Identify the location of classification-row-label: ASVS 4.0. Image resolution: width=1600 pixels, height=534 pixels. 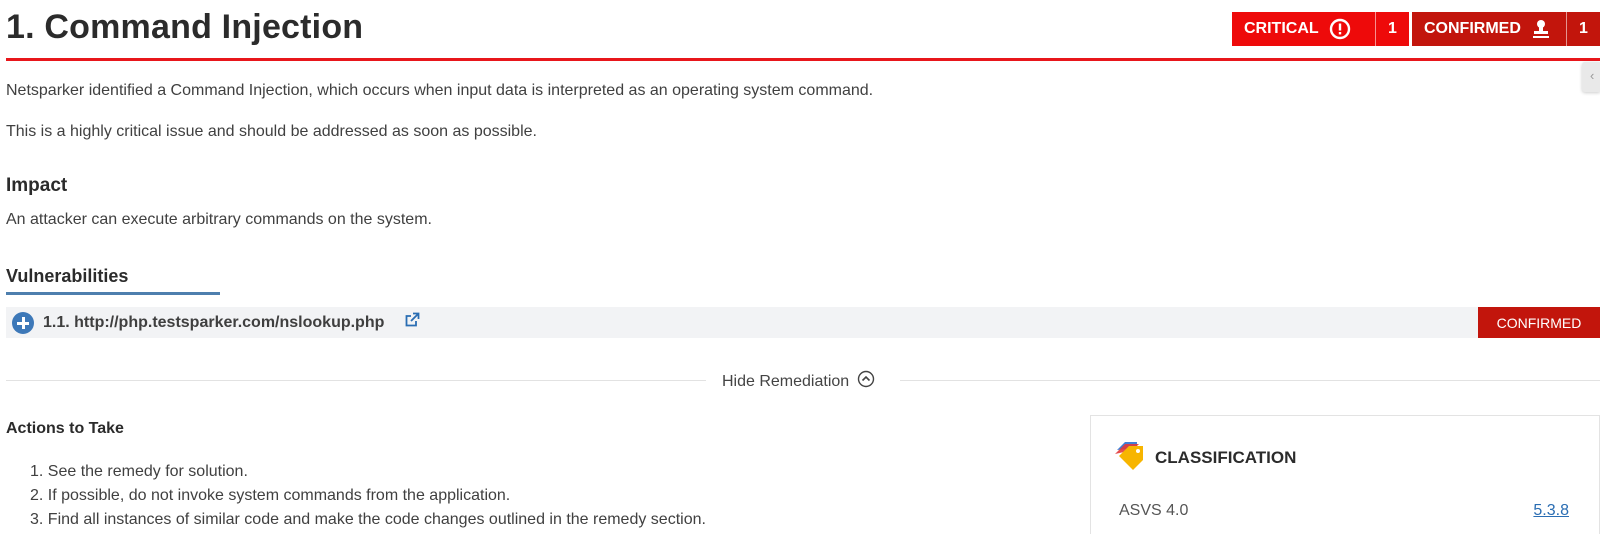
(1154, 510).